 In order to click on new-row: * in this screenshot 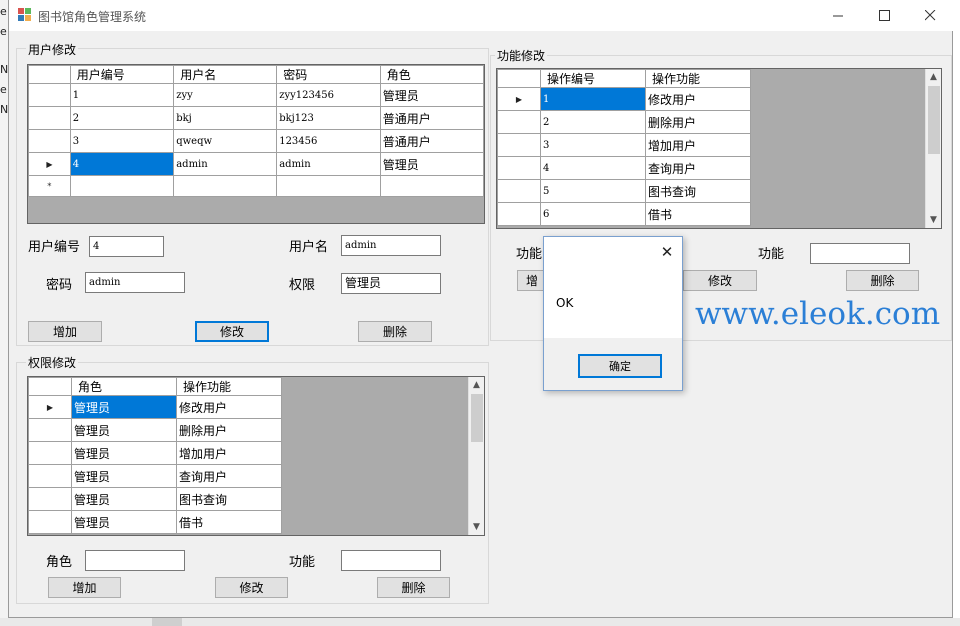, I will do `click(256, 186)`.